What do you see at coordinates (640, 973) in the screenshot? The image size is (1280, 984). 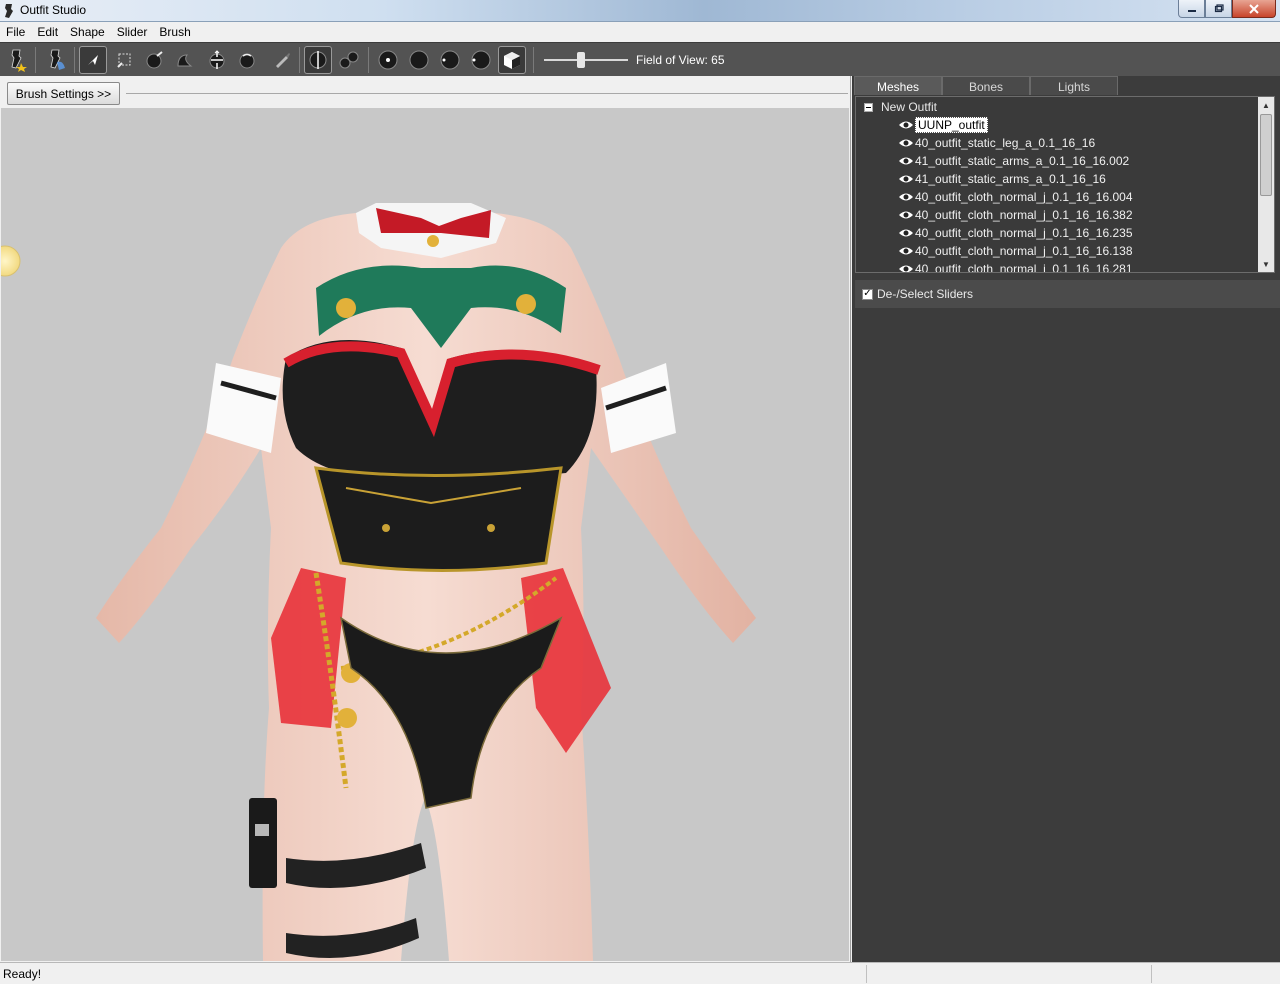 I see `status-bar: Ready!` at bounding box center [640, 973].